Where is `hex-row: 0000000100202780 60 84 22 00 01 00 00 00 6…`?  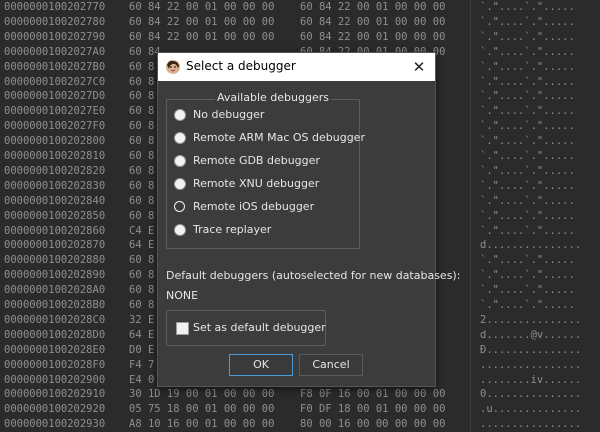 hex-row: 0000000100202780 60 84 22 00 01 00 00 00 6… is located at coordinates (300, 22).